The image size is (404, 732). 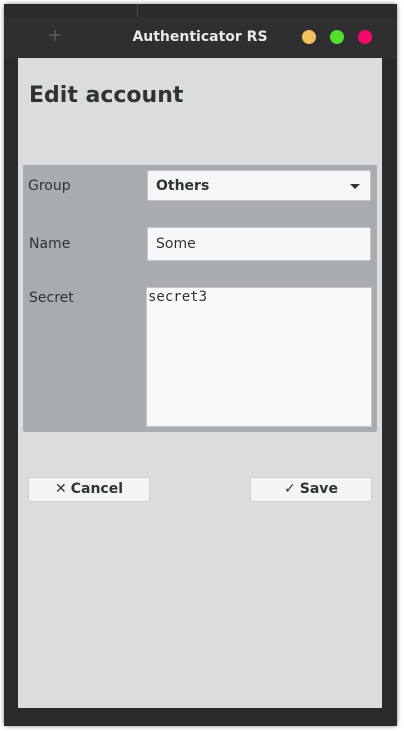 I want to click on window-bottom-edge, so click(x=200, y=717).